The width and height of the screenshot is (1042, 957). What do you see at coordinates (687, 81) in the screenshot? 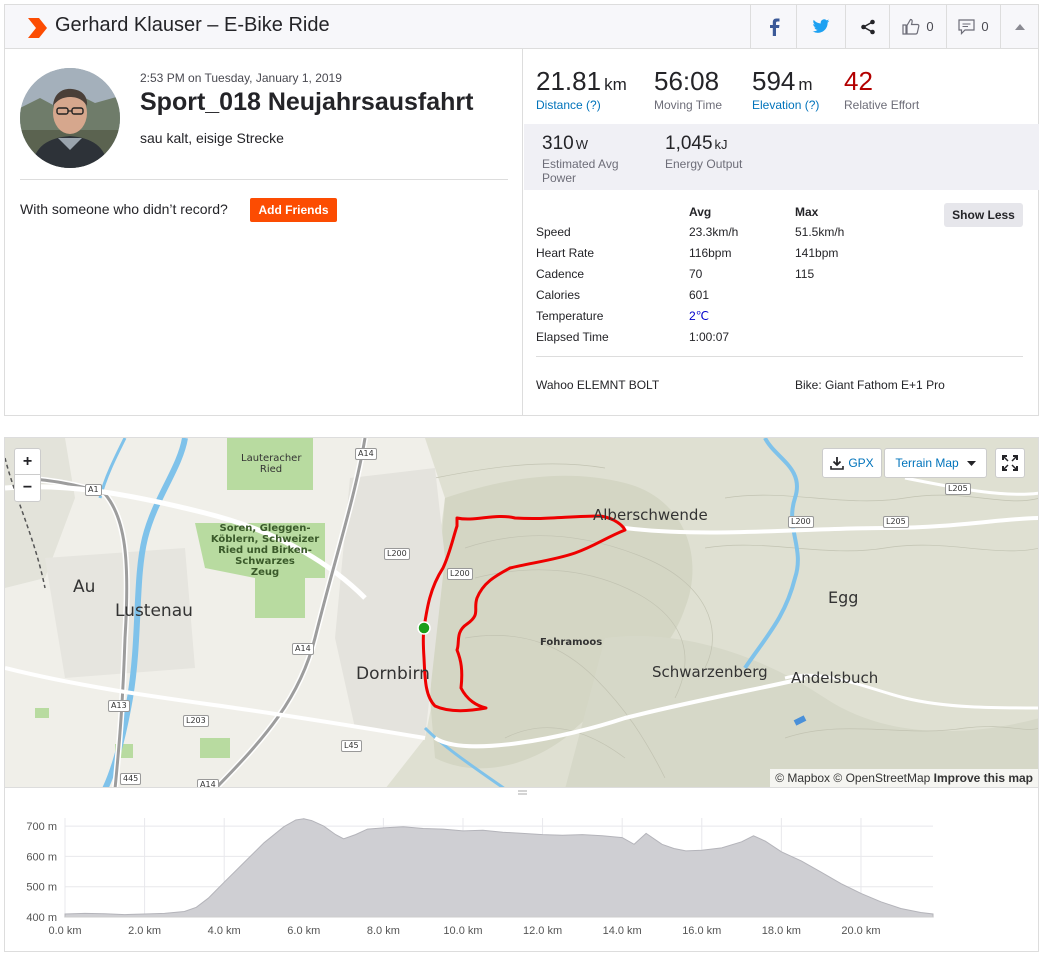
I see `moving-time-value: 56:08` at bounding box center [687, 81].